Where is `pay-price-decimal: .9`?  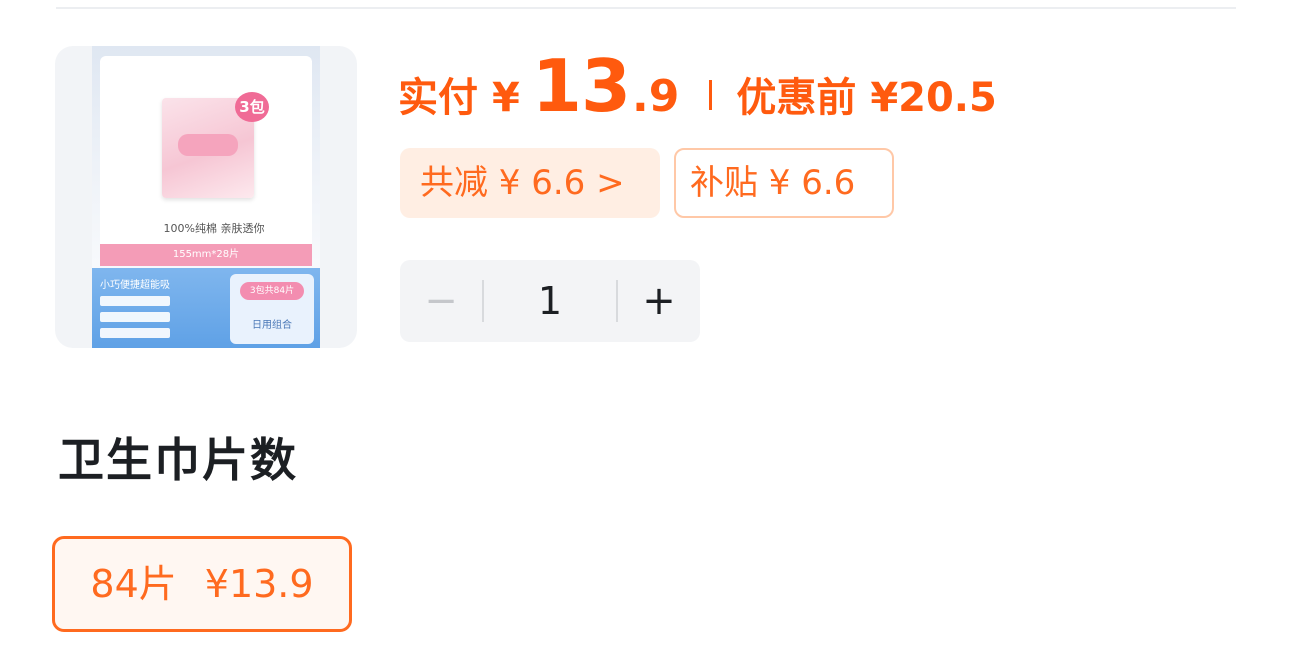 pay-price-decimal: .9 is located at coordinates (656, 96).